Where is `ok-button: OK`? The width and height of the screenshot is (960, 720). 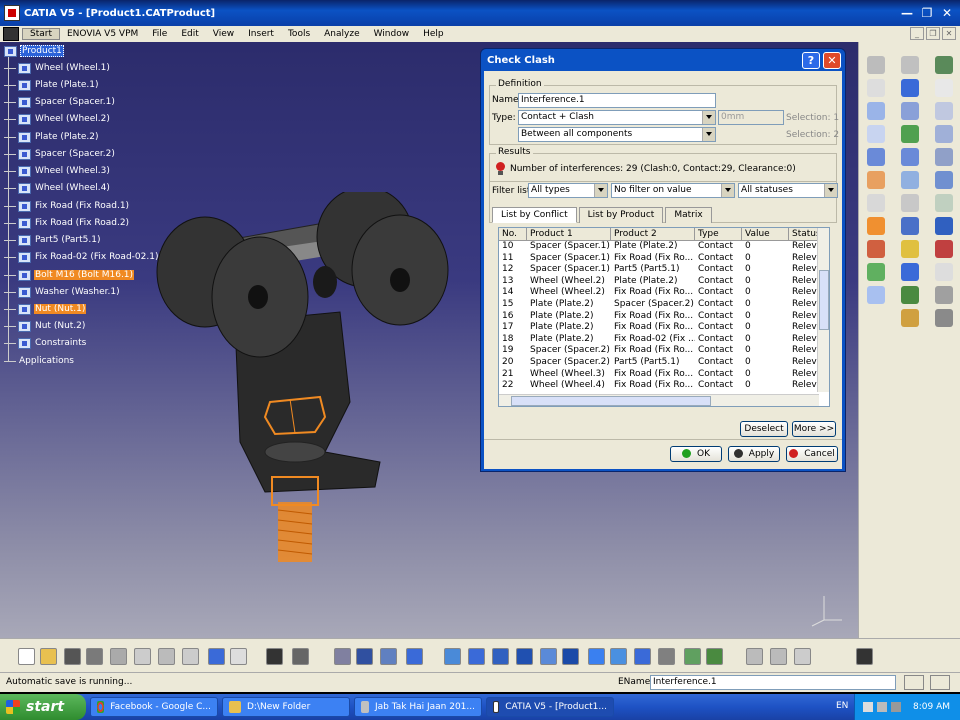 ok-button: OK is located at coordinates (696, 454).